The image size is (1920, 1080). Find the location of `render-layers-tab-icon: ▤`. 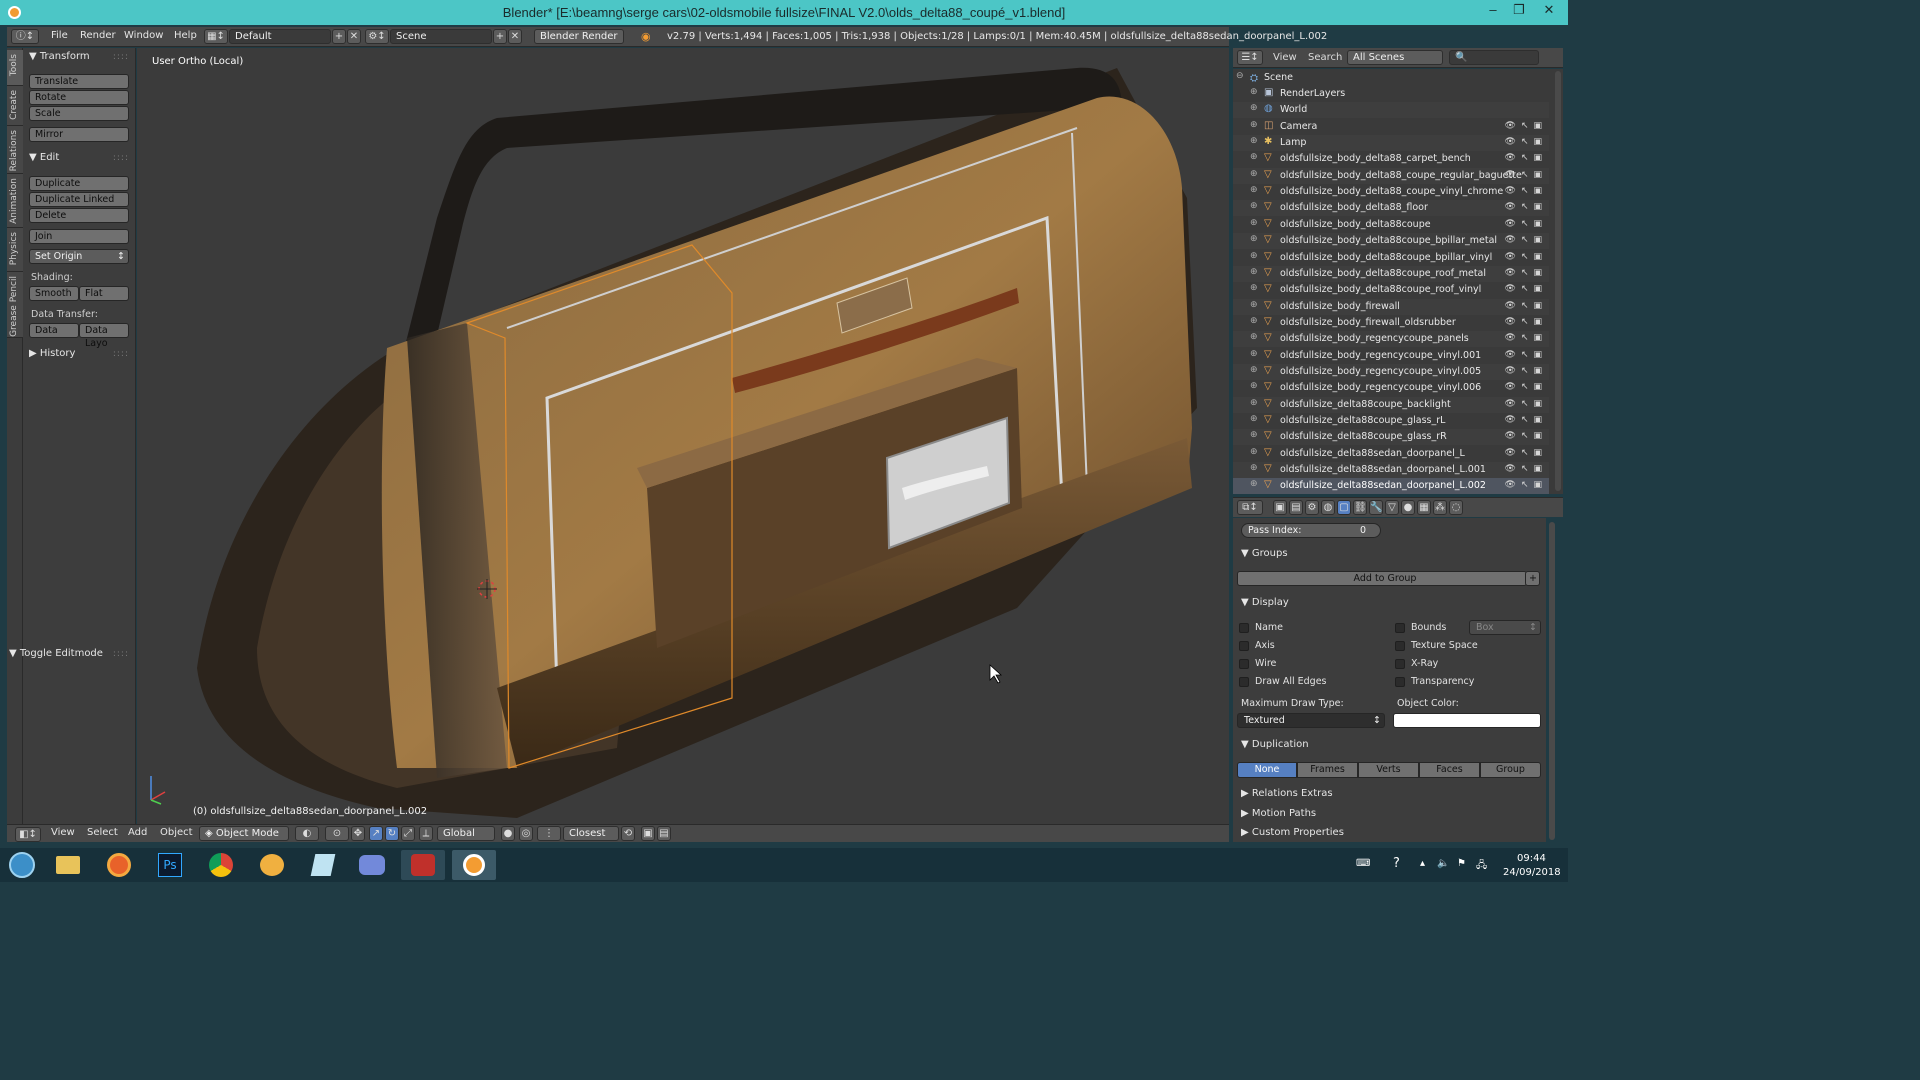

render-layers-tab-icon: ▤ is located at coordinates (1296, 507).